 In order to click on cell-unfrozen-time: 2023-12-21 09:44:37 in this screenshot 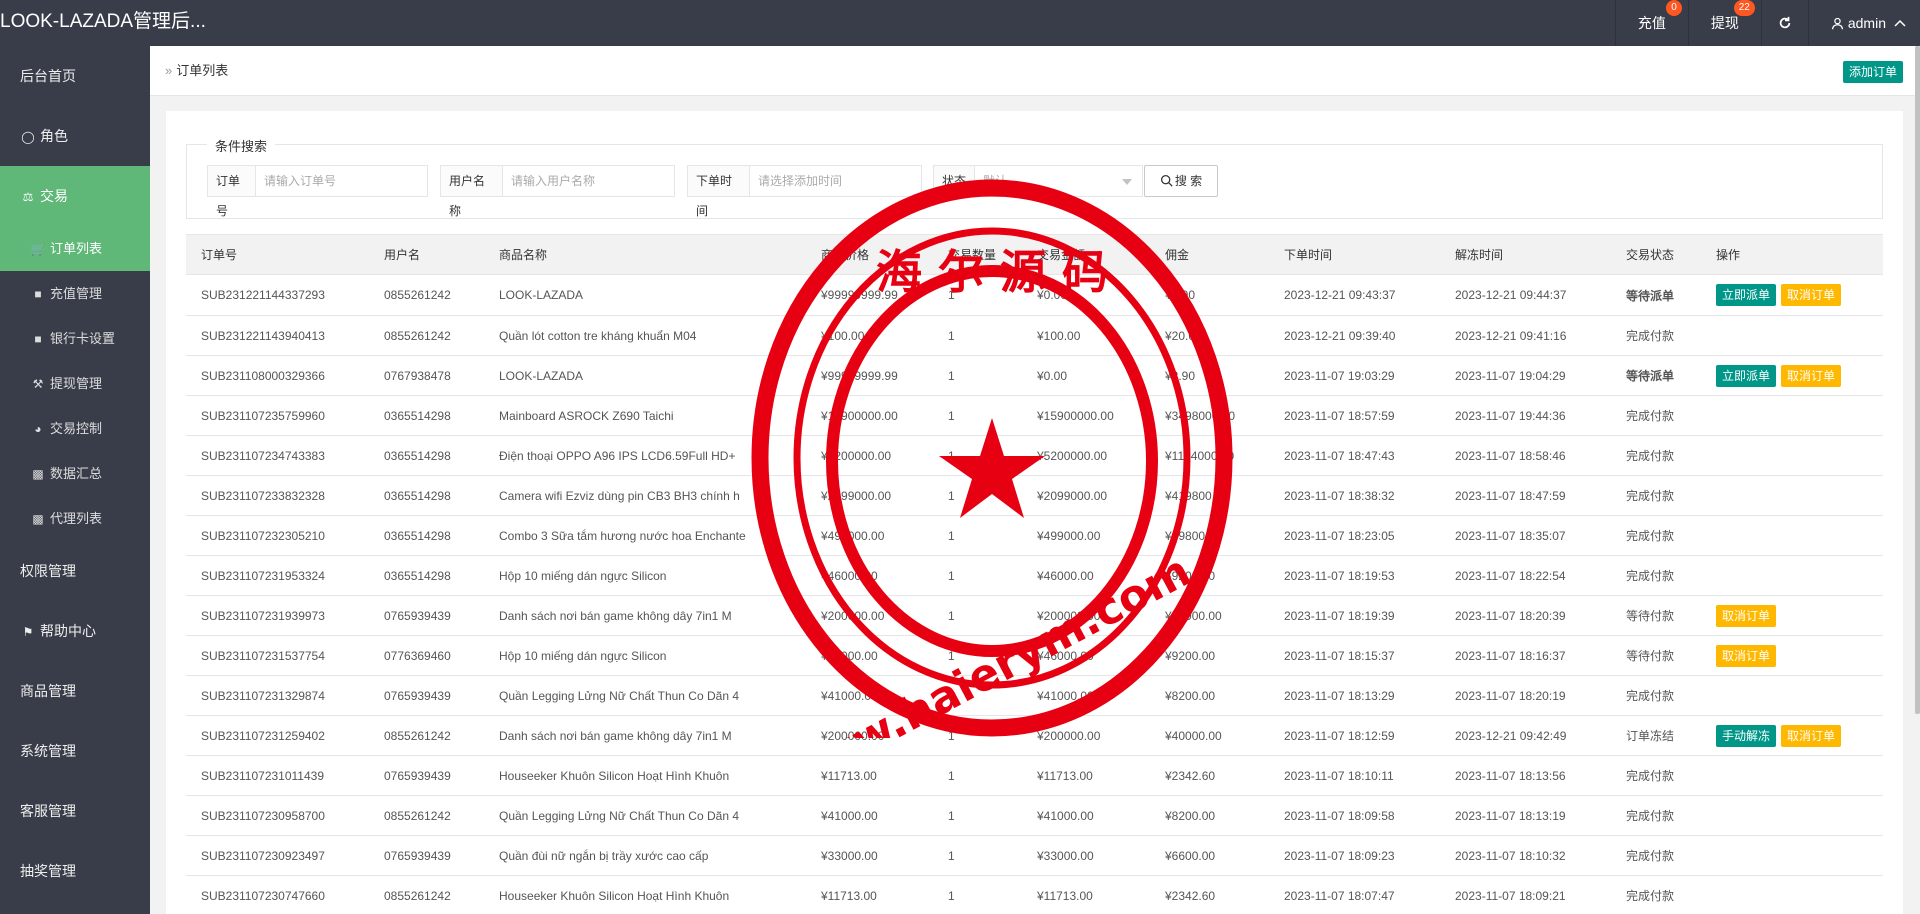, I will do `click(1525, 295)`.